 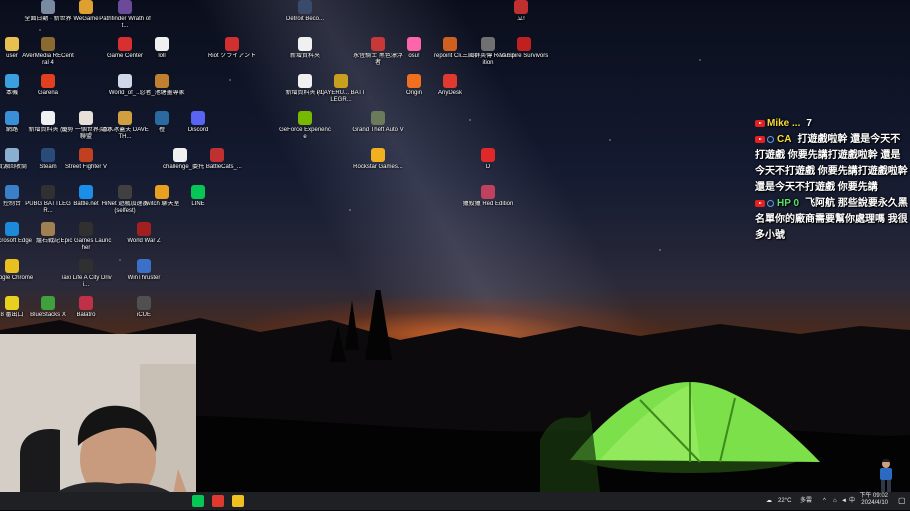 I want to click on desktop-icon: Balatro, so click(x=86, y=307).